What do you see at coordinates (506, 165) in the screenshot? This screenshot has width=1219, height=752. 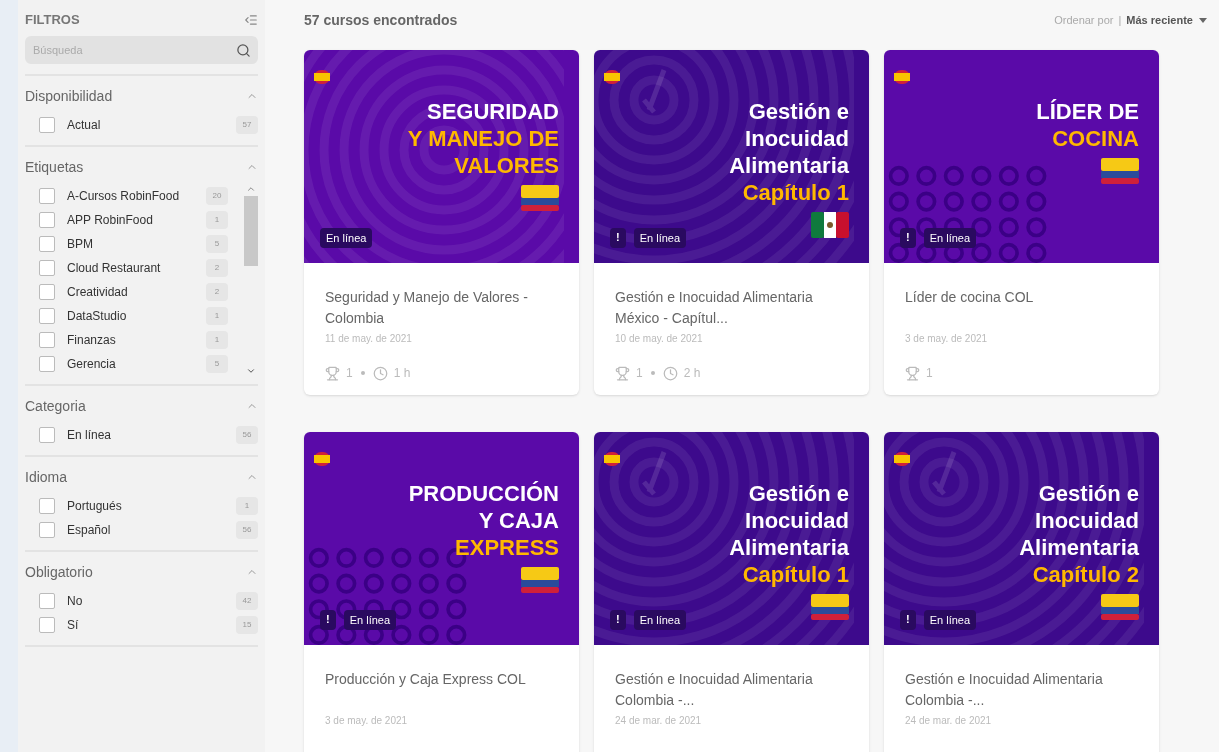 I see `thumbnail-heading: VALORES` at bounding box center [506, 165].